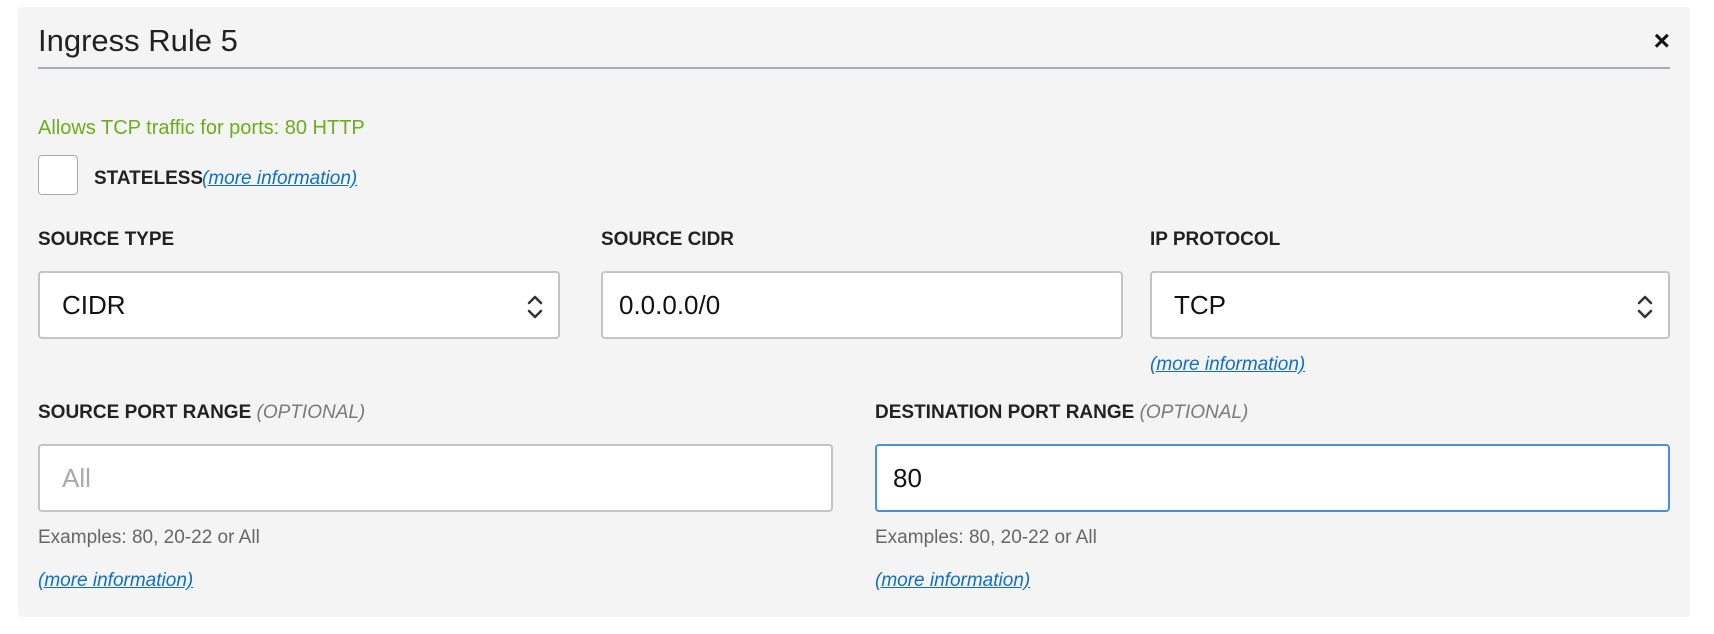  I want to click on ip-protocol-label: IP PROTOCOL, so click(1215, 239).